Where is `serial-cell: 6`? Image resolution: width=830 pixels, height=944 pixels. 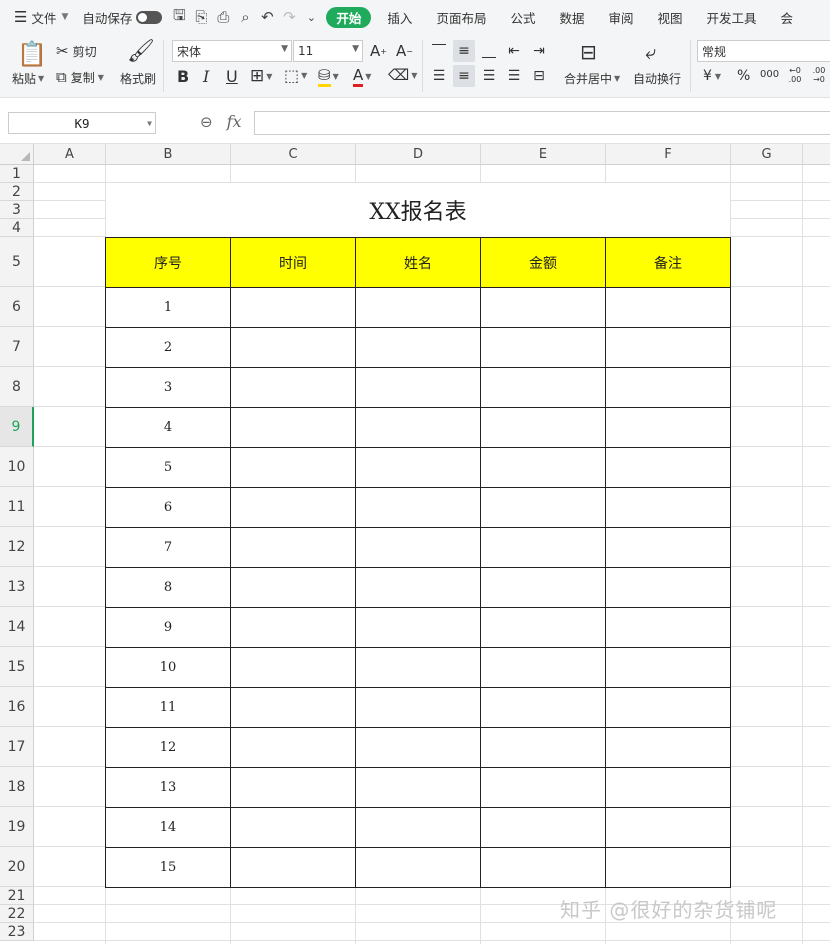 serial-cell: 6 is located at coordinates (168, 507).